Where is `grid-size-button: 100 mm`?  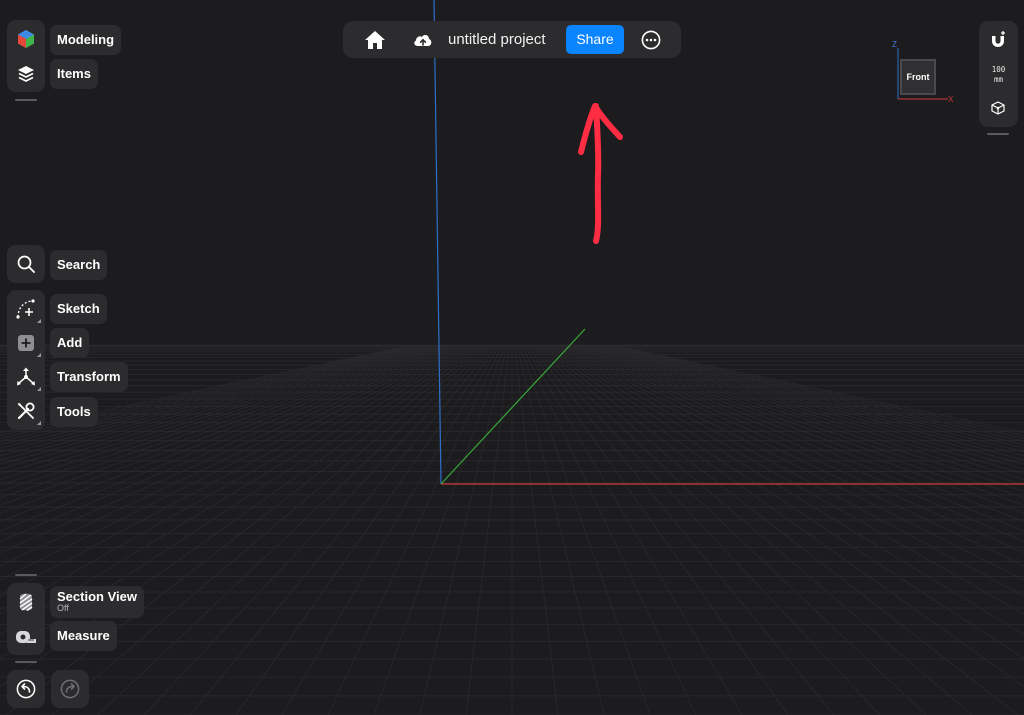
grid-size-button: 100 mm is located at coordinates (998, 75).